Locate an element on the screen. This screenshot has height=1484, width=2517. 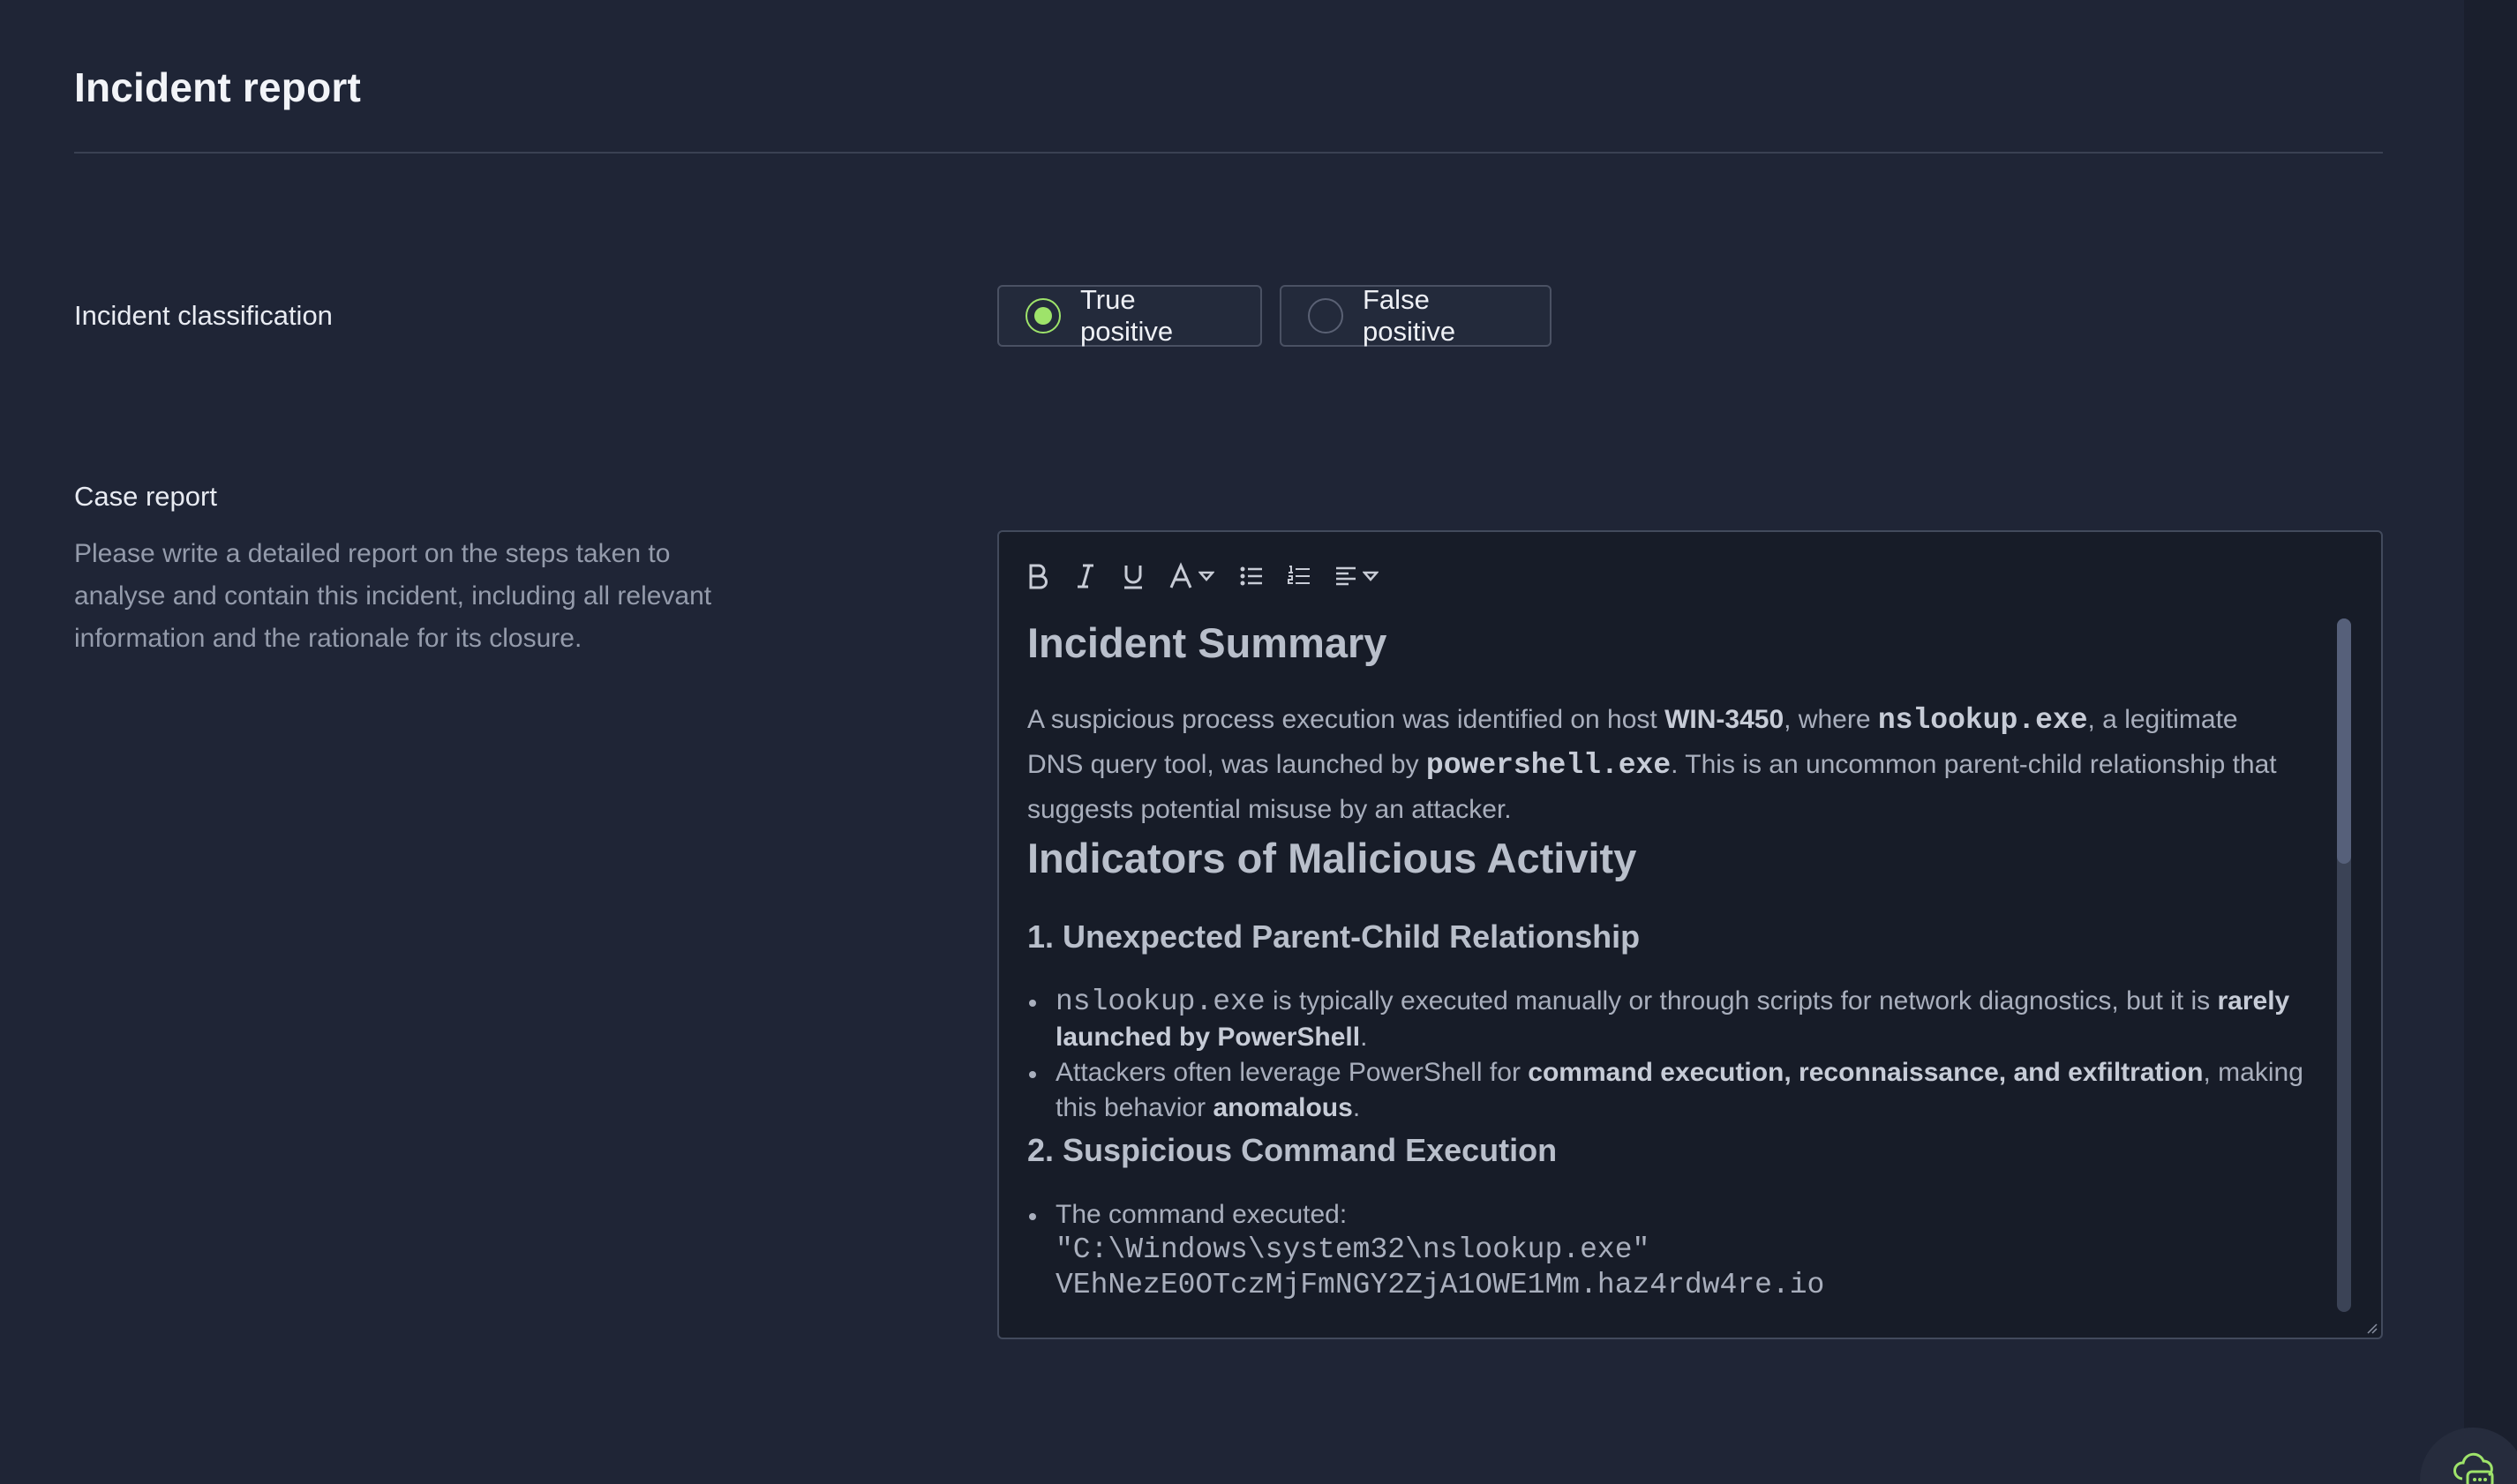
list-item-bold-2: anomalous is located at coordinates (1283, 1107).